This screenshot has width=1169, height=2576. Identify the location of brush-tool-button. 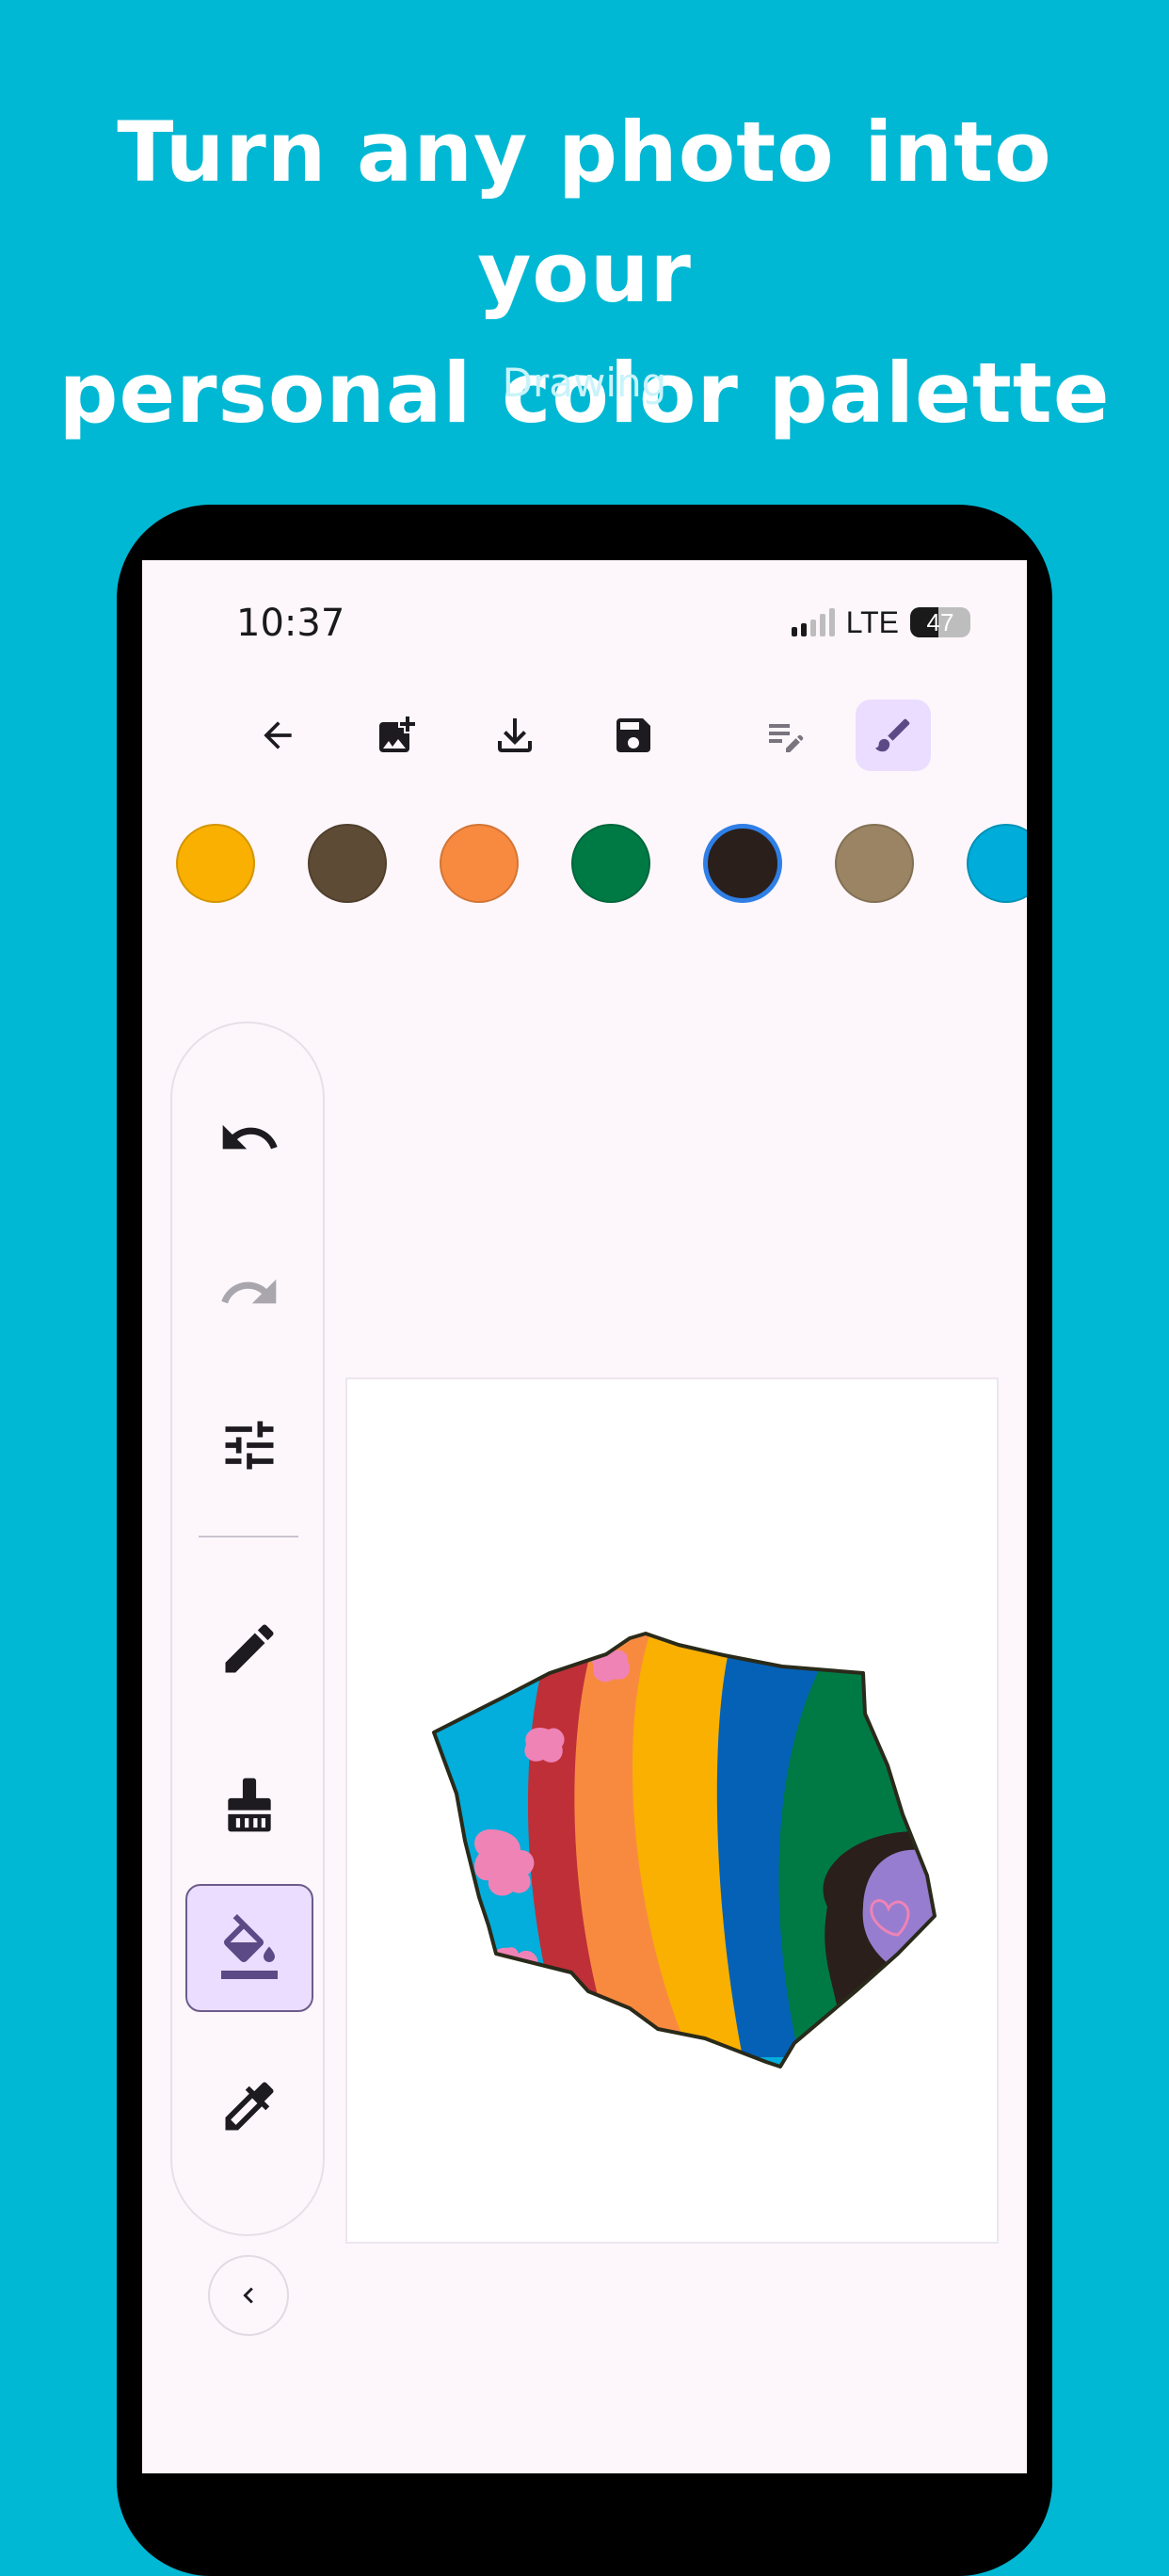
(249, 1805).